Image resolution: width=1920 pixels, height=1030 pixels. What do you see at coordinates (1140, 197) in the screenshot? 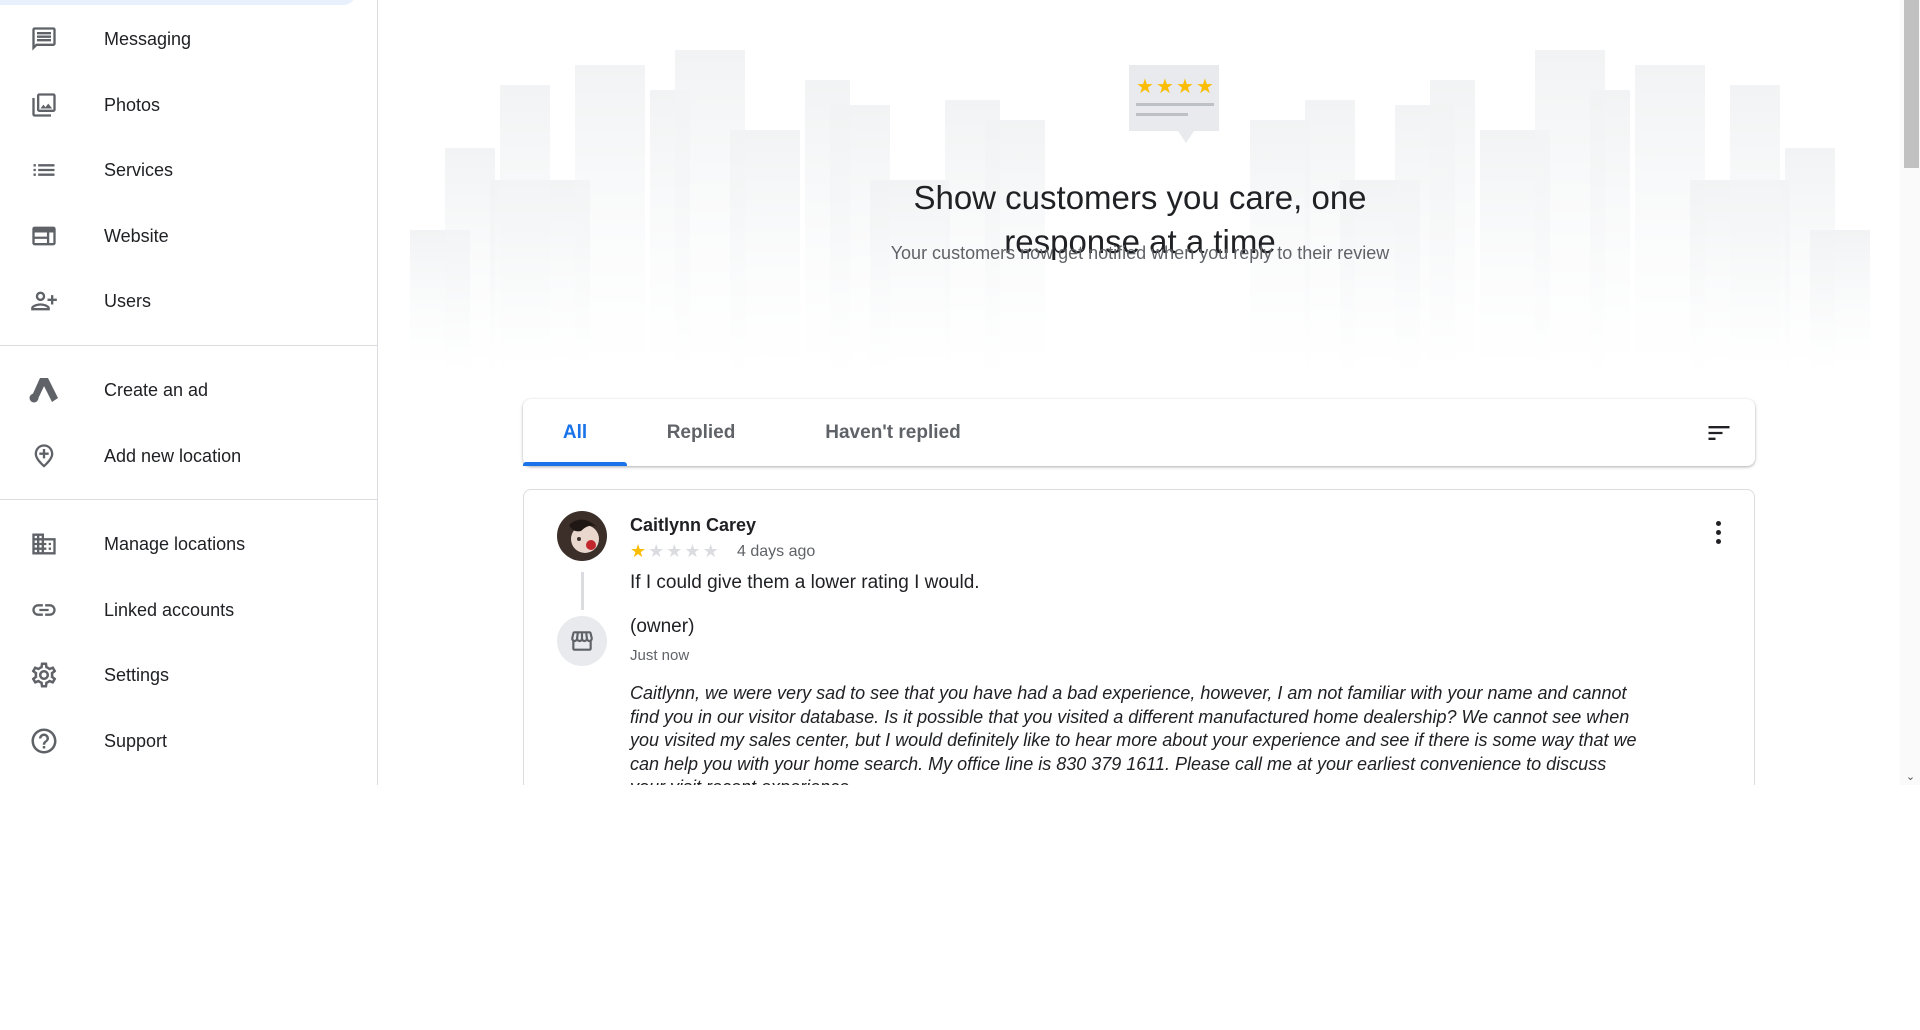
I see `hero-title-line-1: Show customers you care, one` at bounding box center [1140, 197].